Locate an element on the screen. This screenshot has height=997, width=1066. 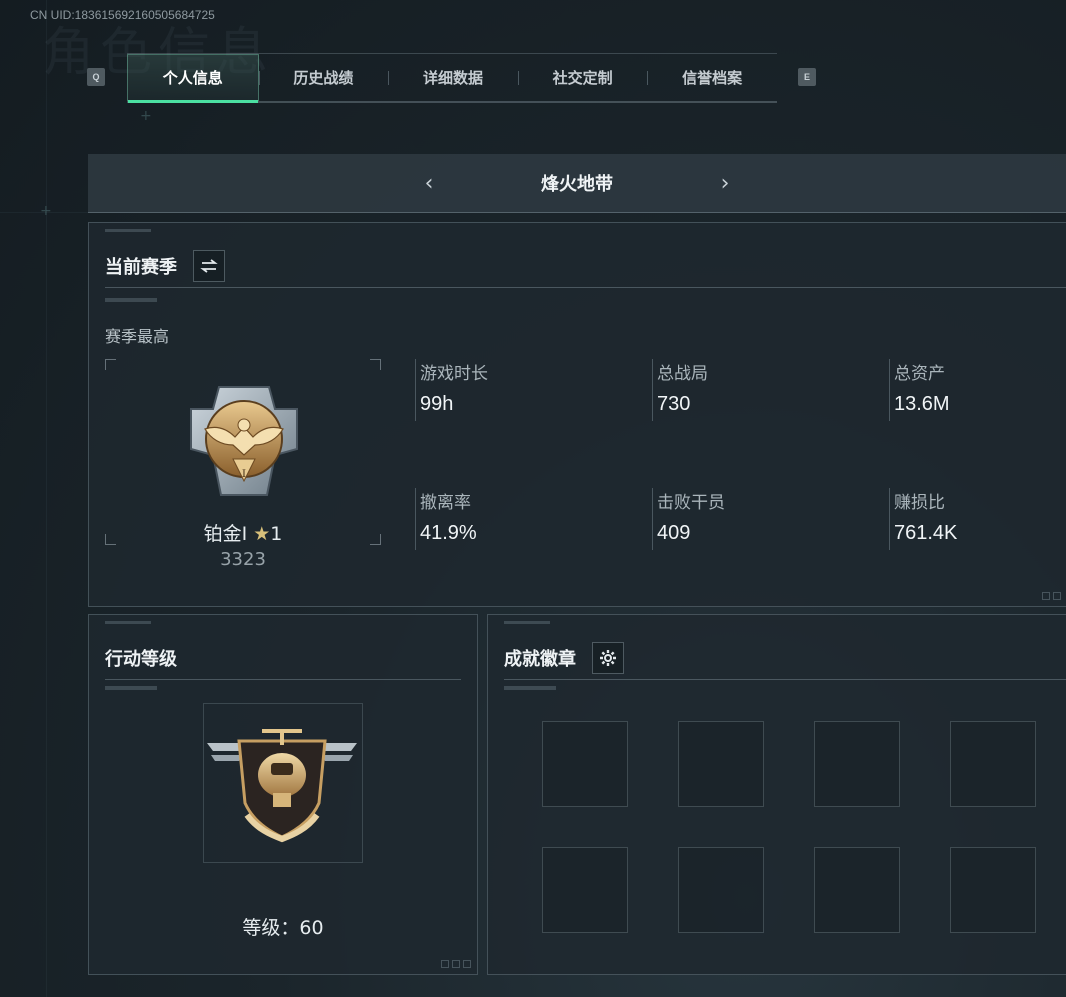
rank-star-count: 1 is located at coordinates (276, 534).